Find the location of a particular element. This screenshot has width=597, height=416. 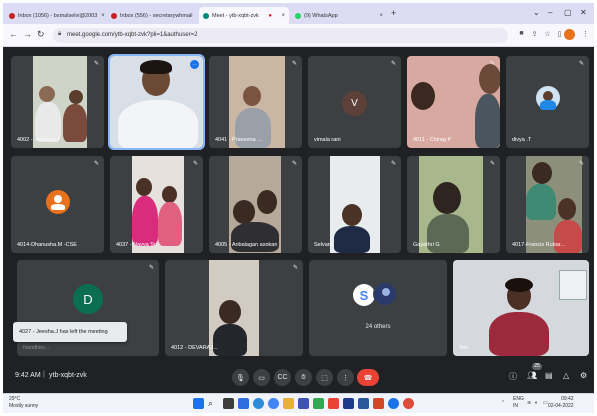

edge-icon is located at coordinates (258, 403).